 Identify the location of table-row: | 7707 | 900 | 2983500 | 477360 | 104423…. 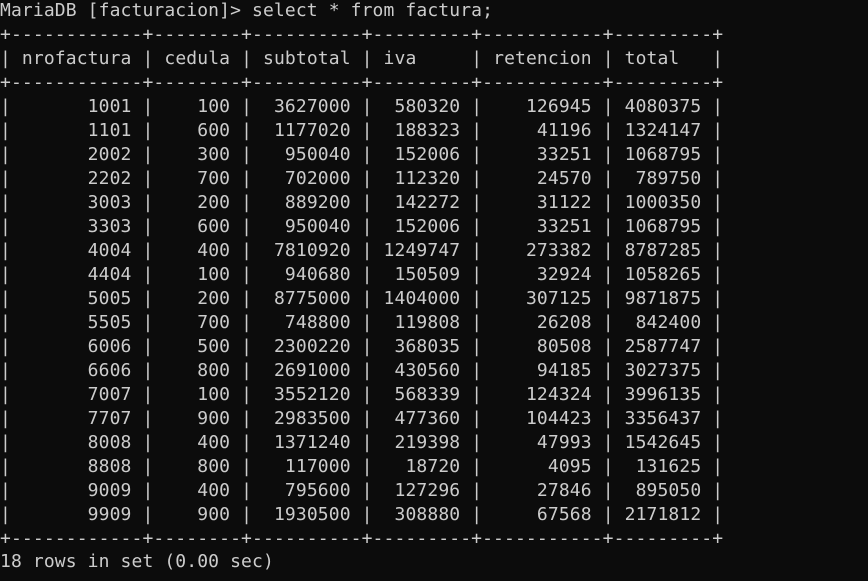
(362, 418).